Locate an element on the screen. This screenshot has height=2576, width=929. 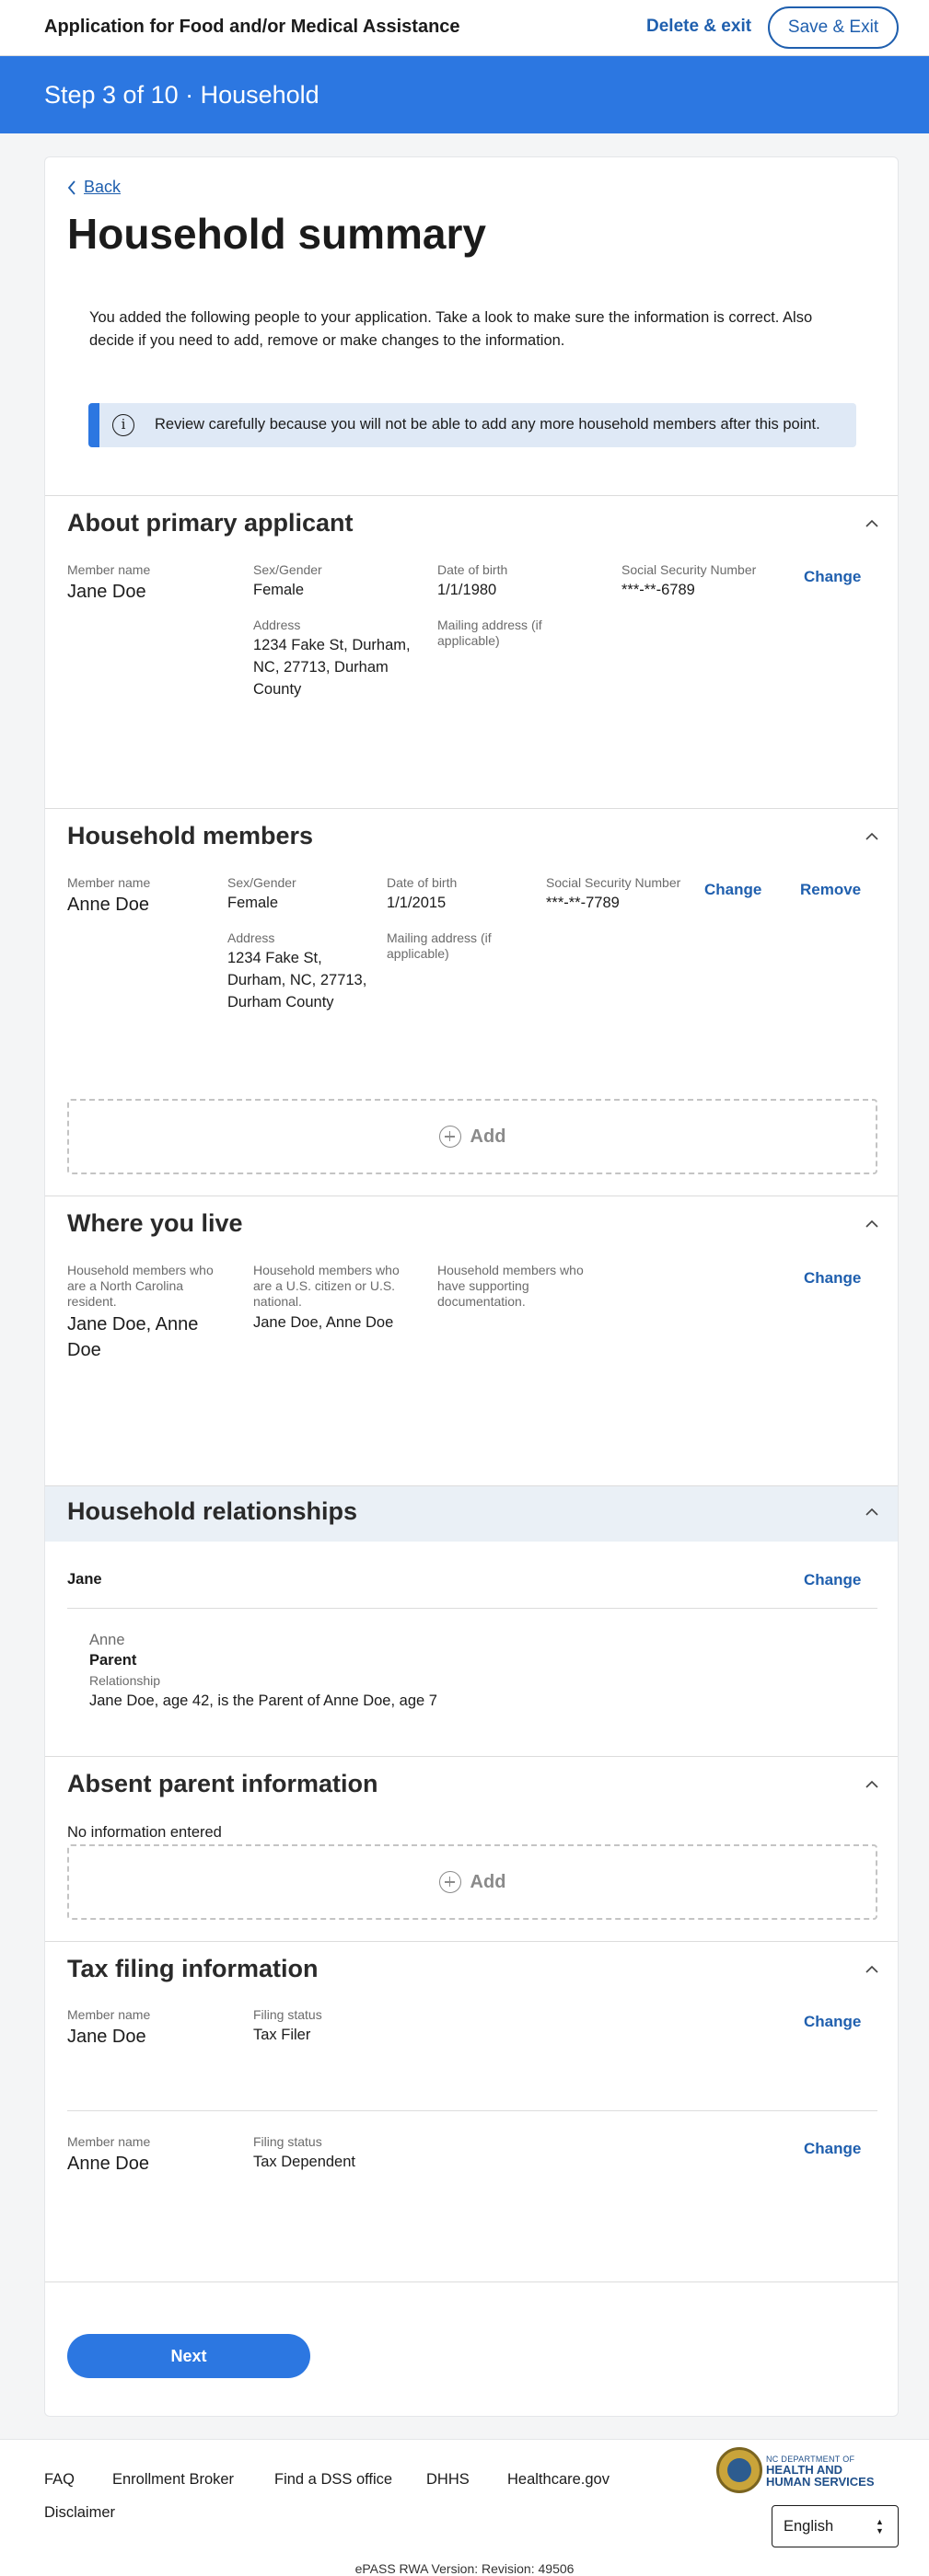
footer-link-disclaimer: Disclaimer is located at coordinates (79, 2513).